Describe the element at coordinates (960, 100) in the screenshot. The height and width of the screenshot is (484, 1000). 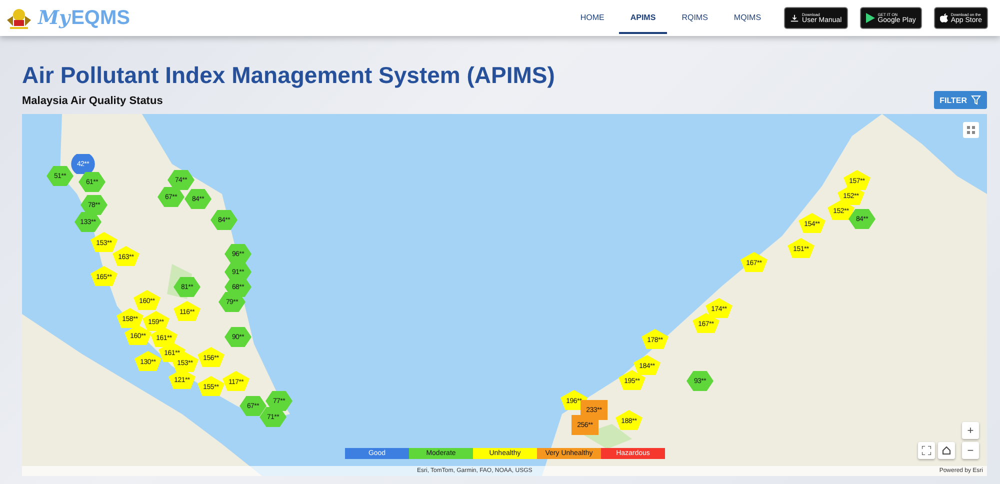
I see `filter-button: FILTER` at that location.